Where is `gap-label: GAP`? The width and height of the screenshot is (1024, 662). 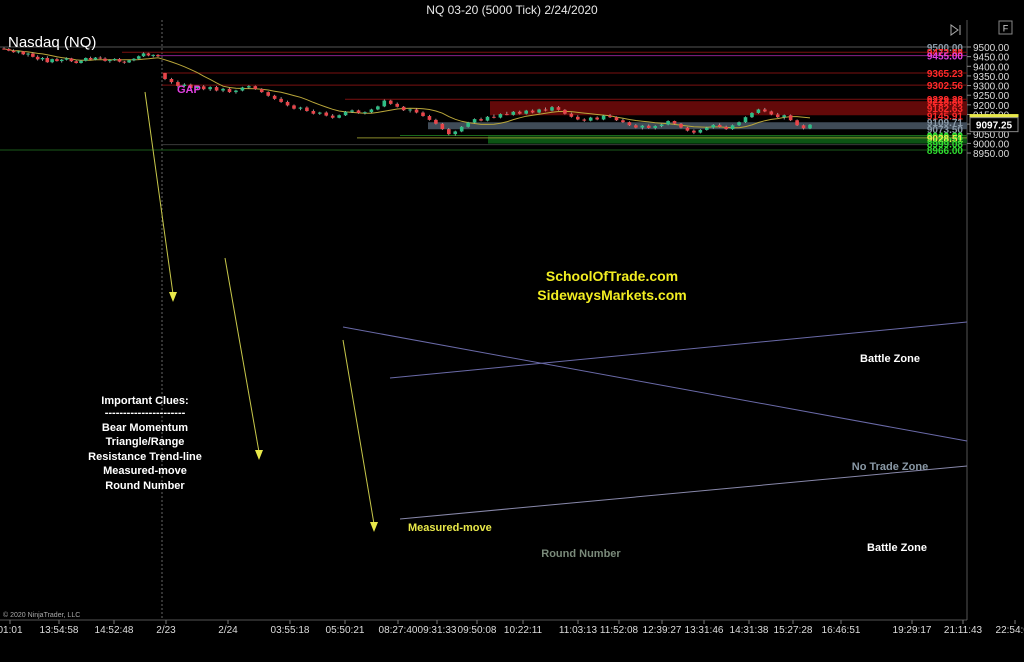 gap-label: GAP is located at coordinates (189, 90).